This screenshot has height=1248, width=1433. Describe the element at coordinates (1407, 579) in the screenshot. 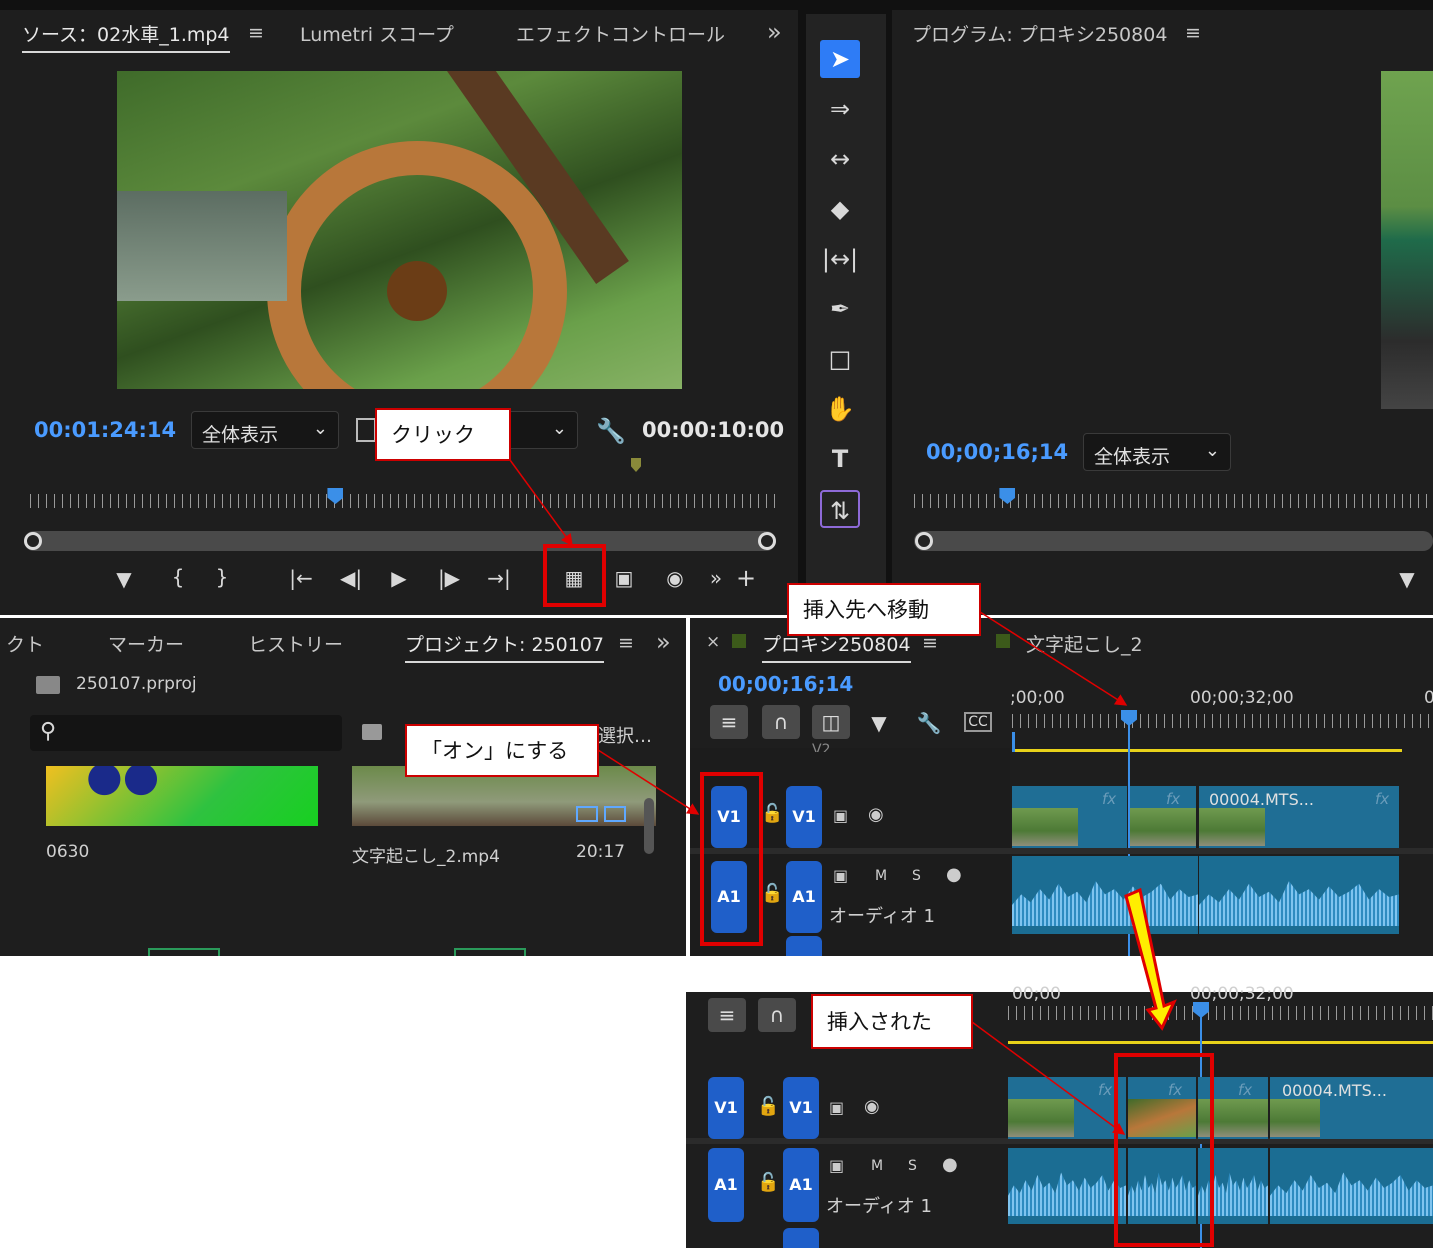

I see `program-add-marker-icon: ▼` at that location.